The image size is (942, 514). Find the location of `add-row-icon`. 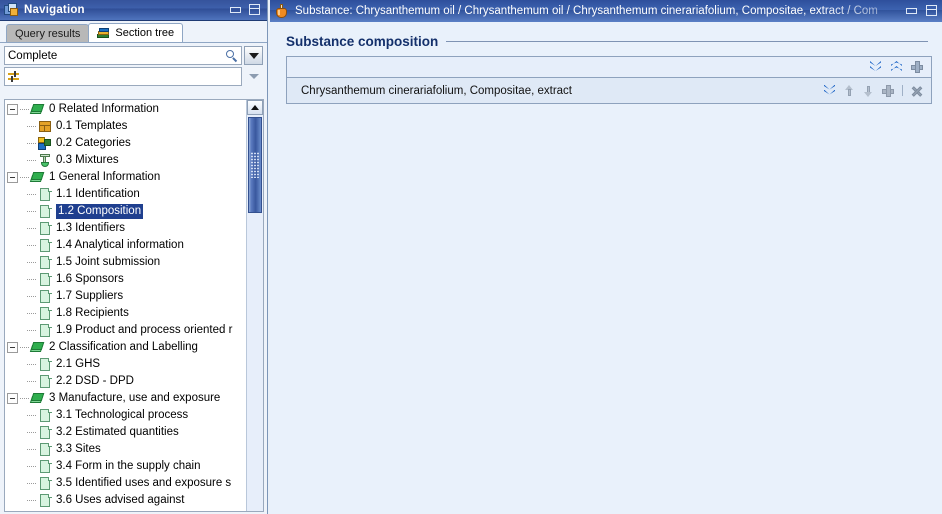

add-row-icon is located at coordinates (888, 90).